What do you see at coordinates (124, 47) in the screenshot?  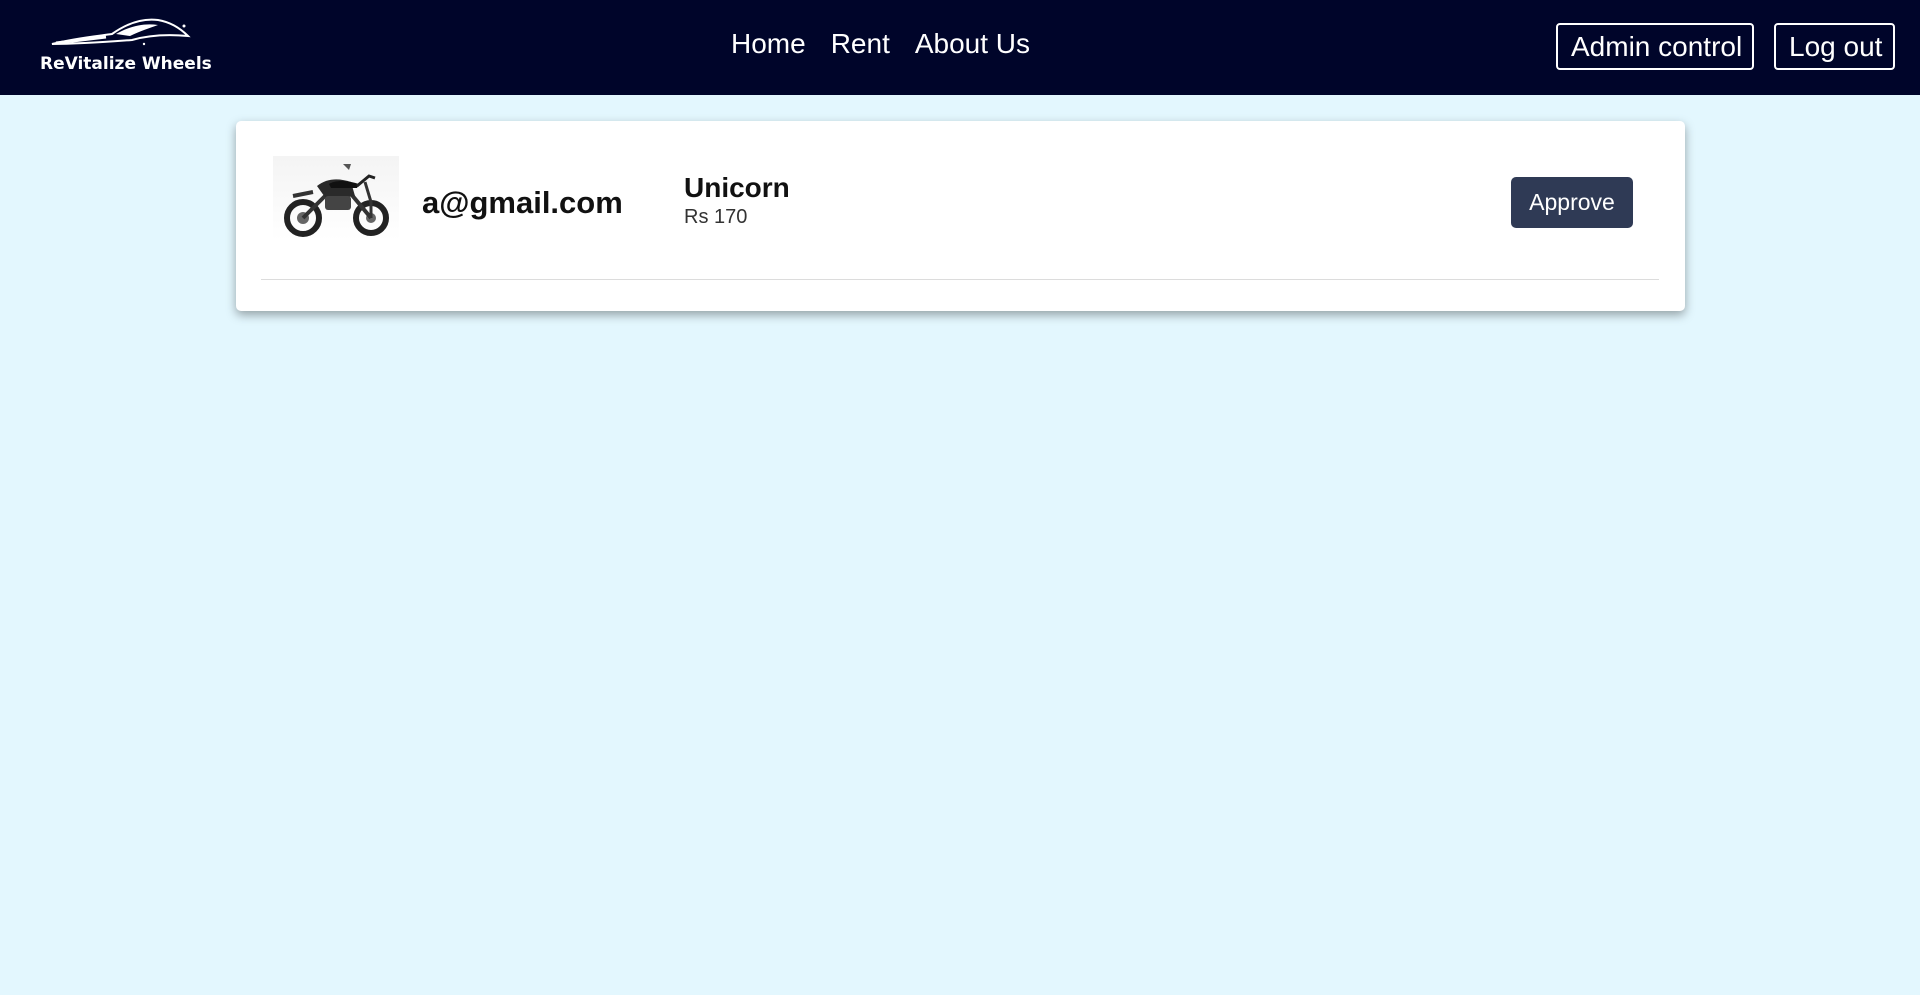 I see `brand-logo: ReVitalize Wheels` at bounding box center [124, 47].